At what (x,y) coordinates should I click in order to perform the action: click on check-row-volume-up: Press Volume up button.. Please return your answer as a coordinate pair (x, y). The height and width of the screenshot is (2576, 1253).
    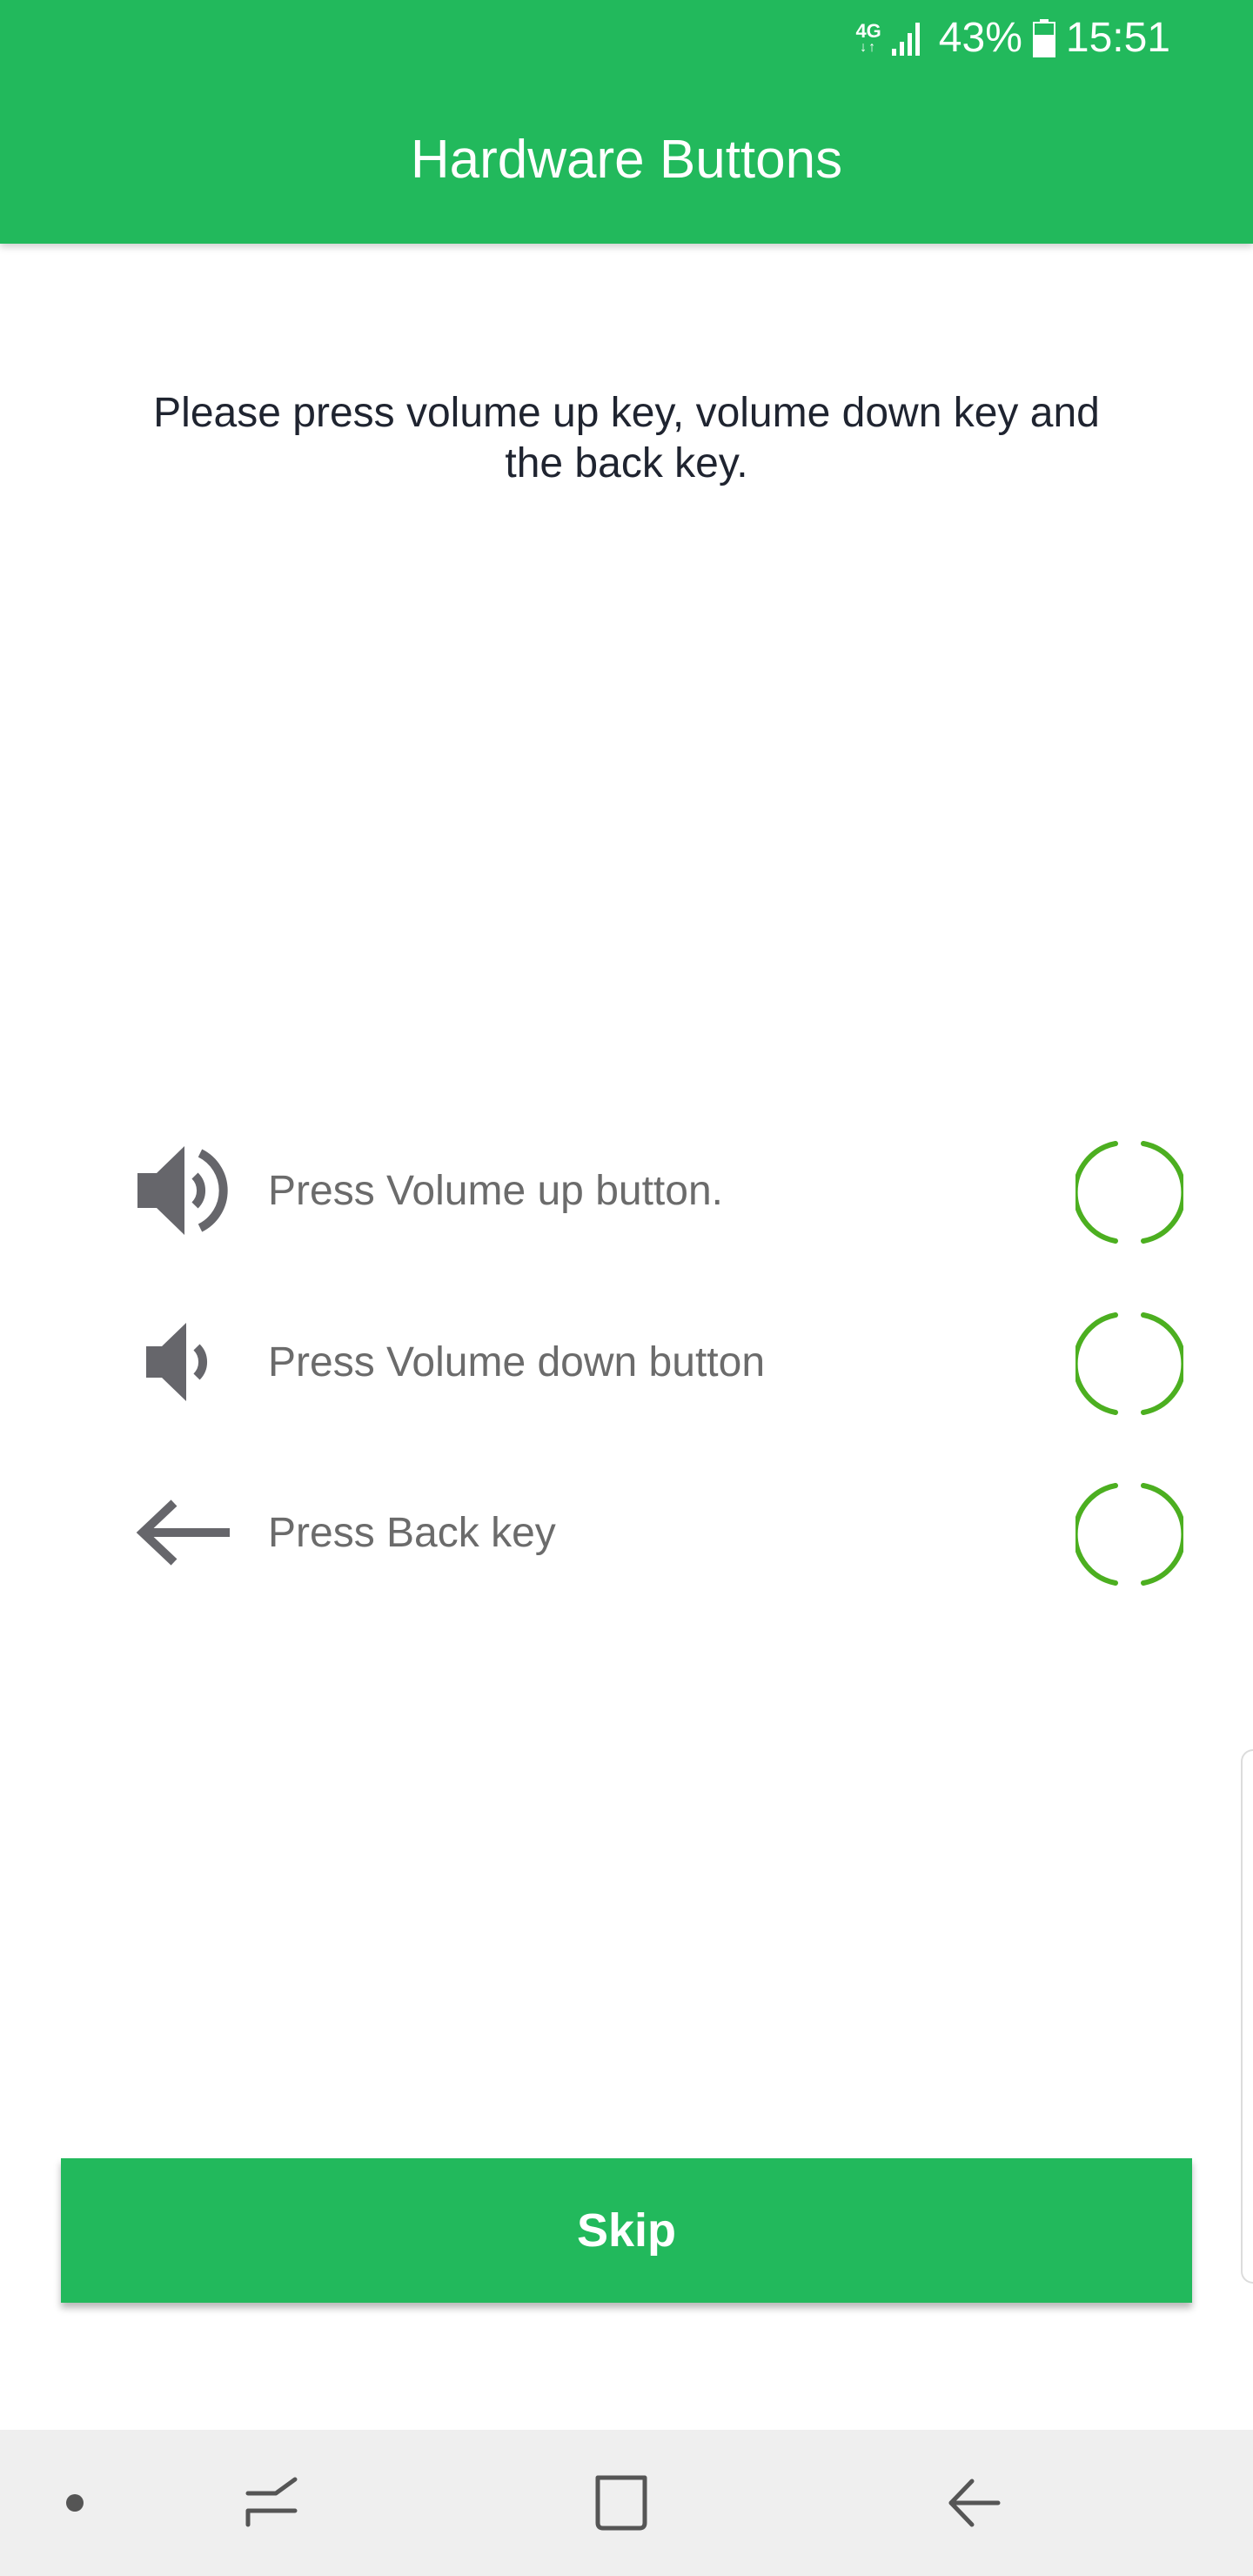
    Looking at the image, I should click on (626, 1190).